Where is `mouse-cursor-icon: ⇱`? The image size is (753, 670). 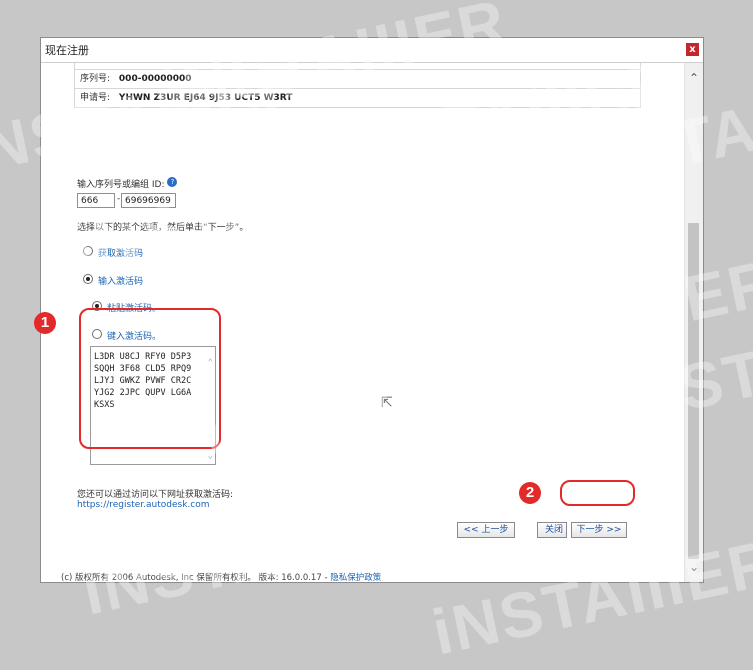
mouse-cursor-icon: ⇱ is located at coordinates (387, 403).